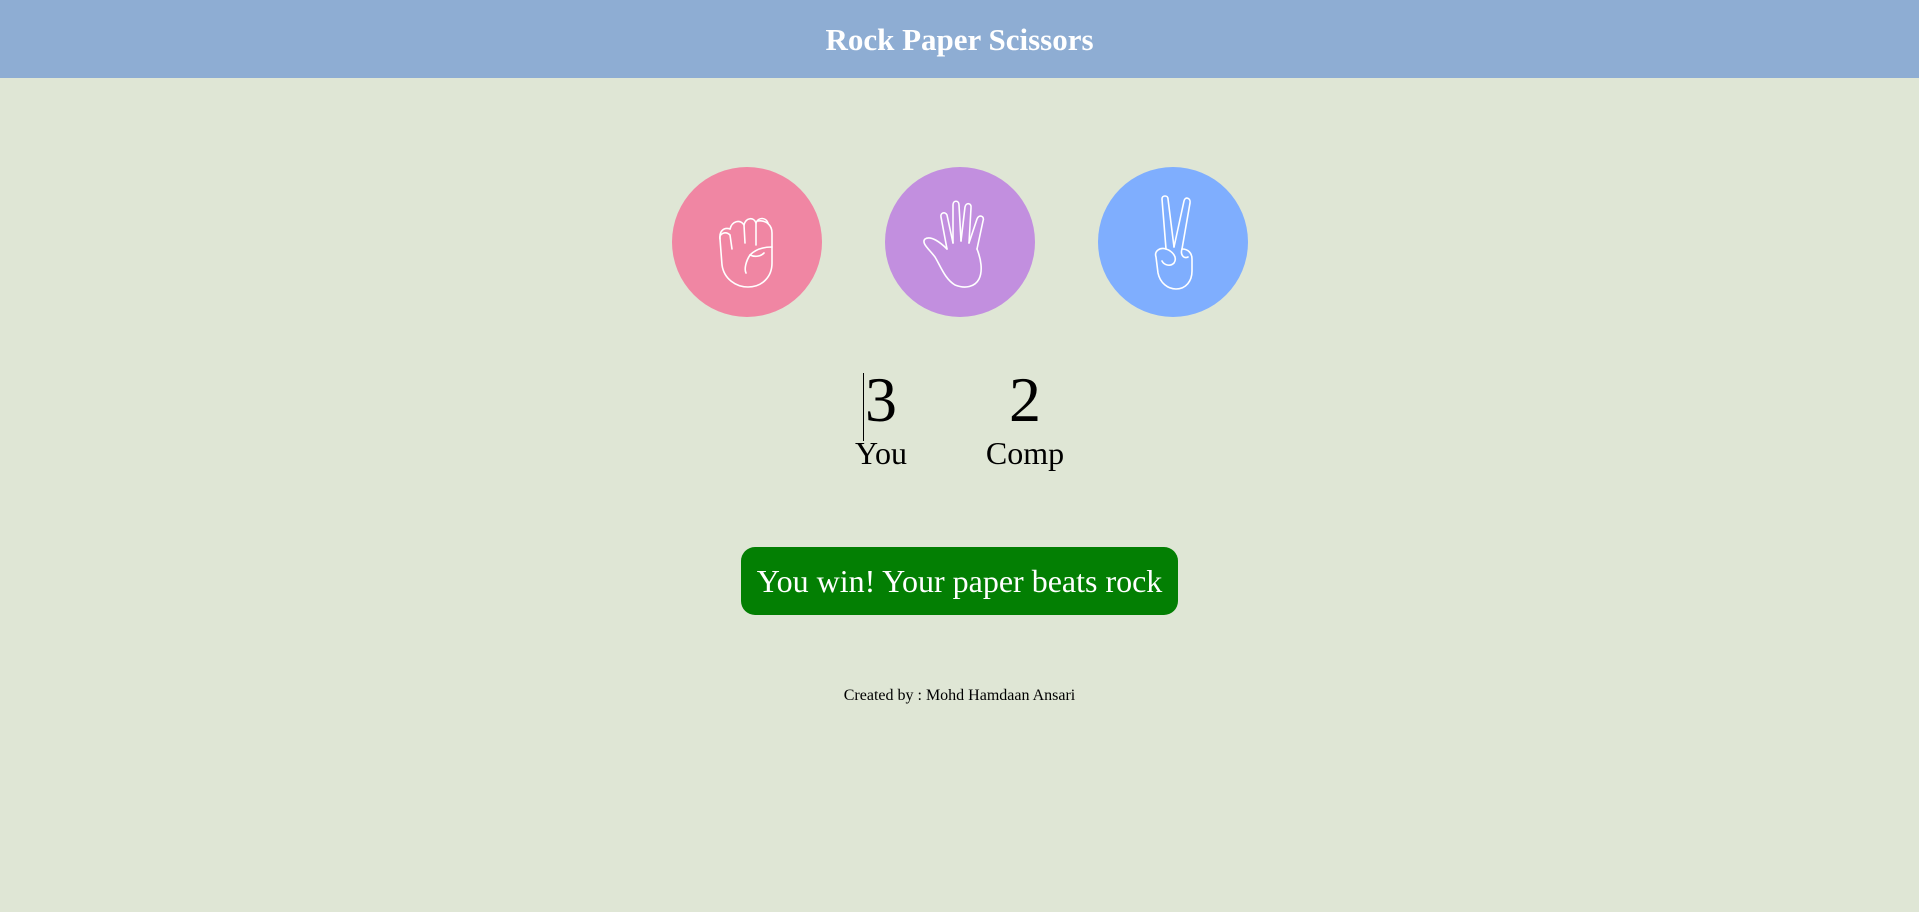 The height and width of the screenshot is (912, 1919). I want to click on page-title: Rock Paper Scissors, so click(959, 39).